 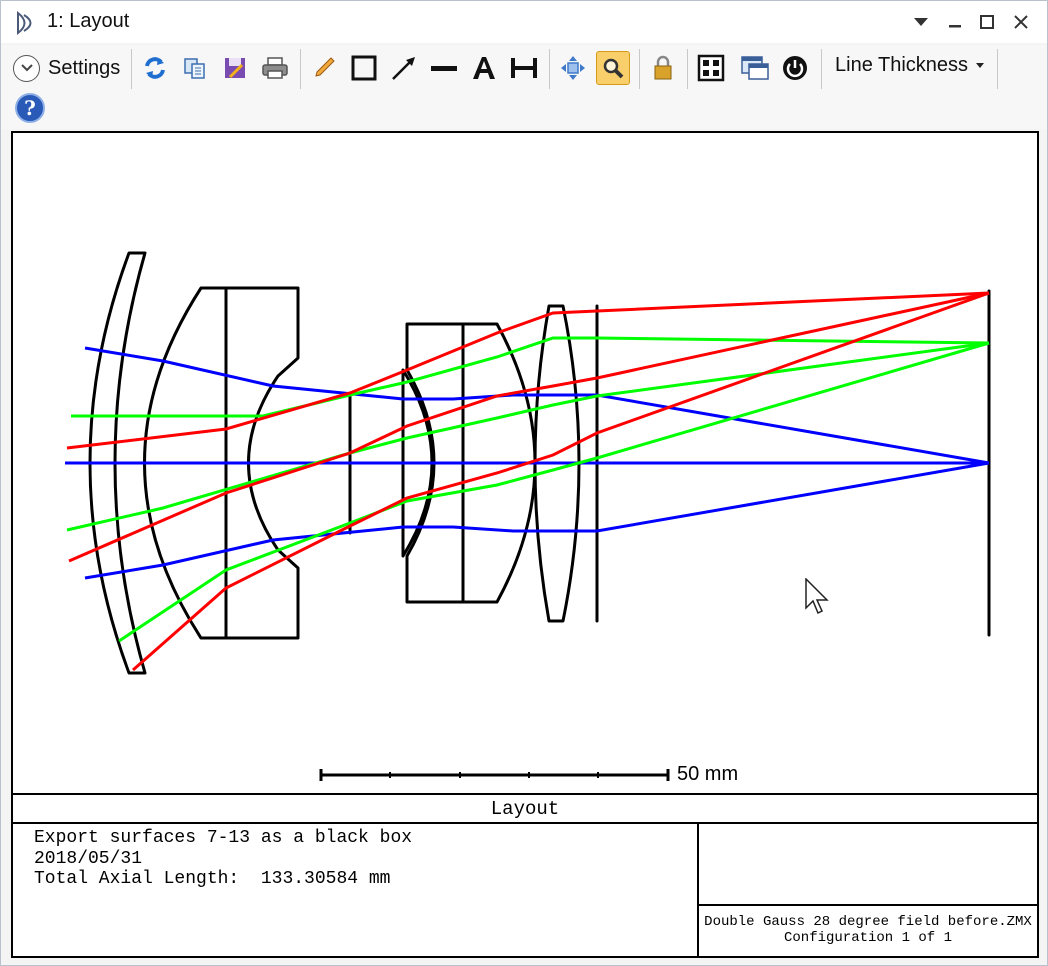 I want to click on window-menu-button, so click(x=921, y=22).